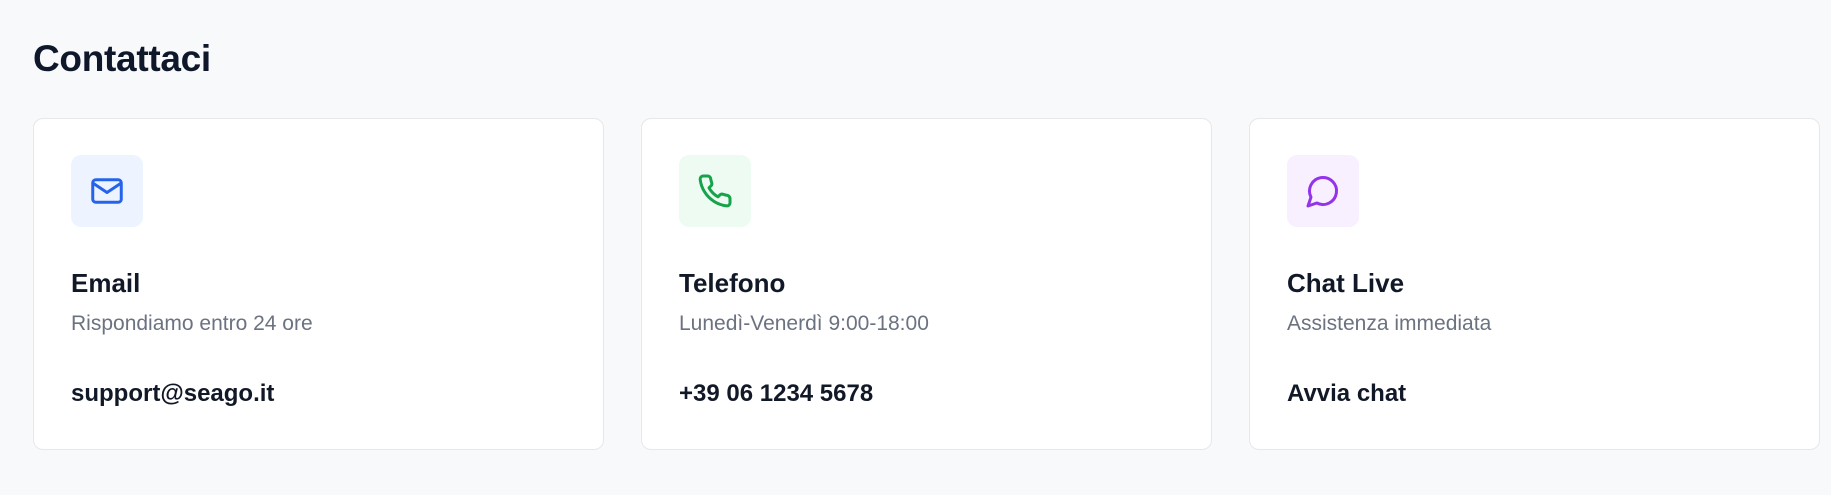  Describe the element at coordinates (192, 323) in the screenshot. I see `email-card-subtitle: Rispondiamo entro 24 ore` at that location.